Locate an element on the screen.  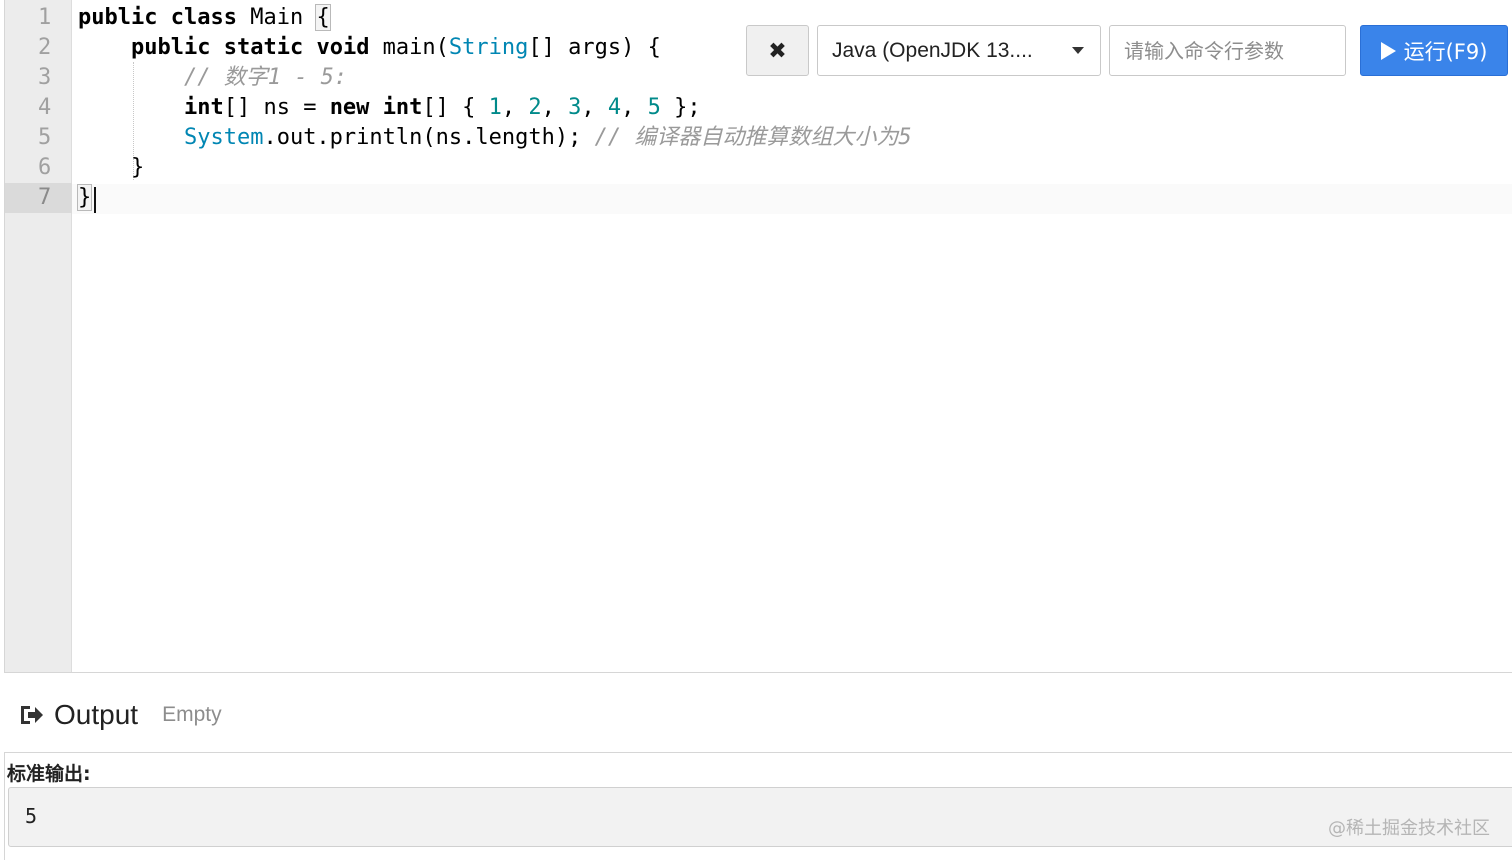
code-token: main( is located at coordinates (409, 47).